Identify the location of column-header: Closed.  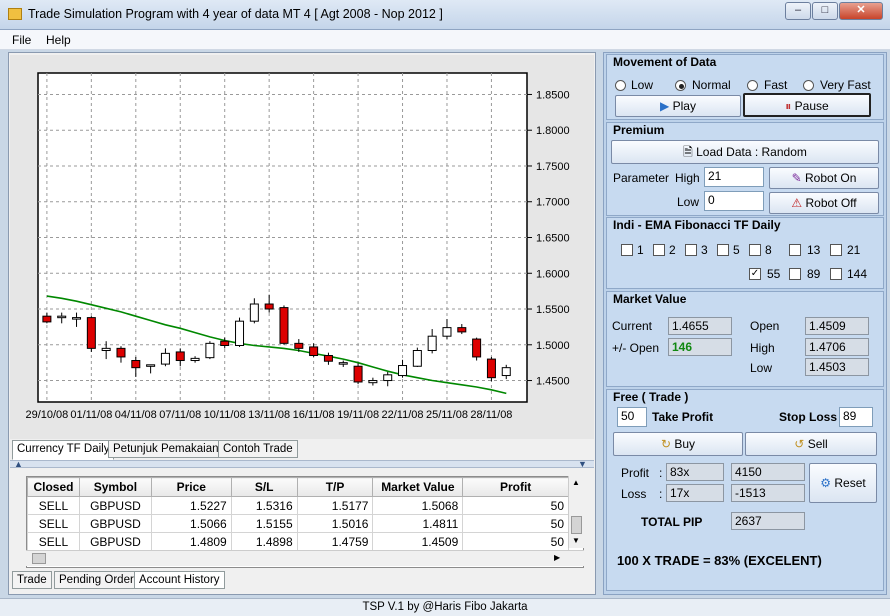
(53, 487).